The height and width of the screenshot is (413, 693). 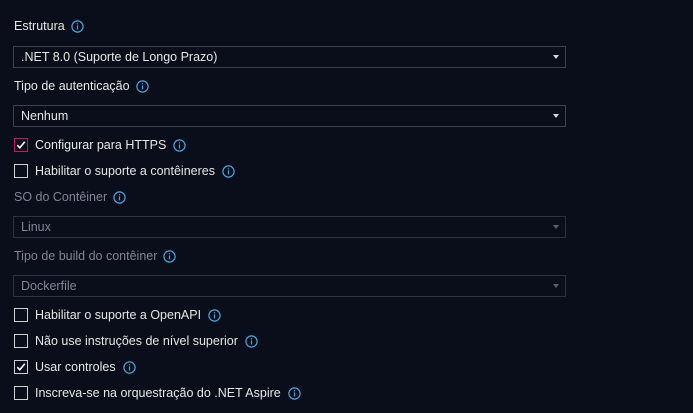 What do you see at coordinates (39, 26) in the screenshot?
I see `framework-label: Estrutura` at bounding box center [39, 26].